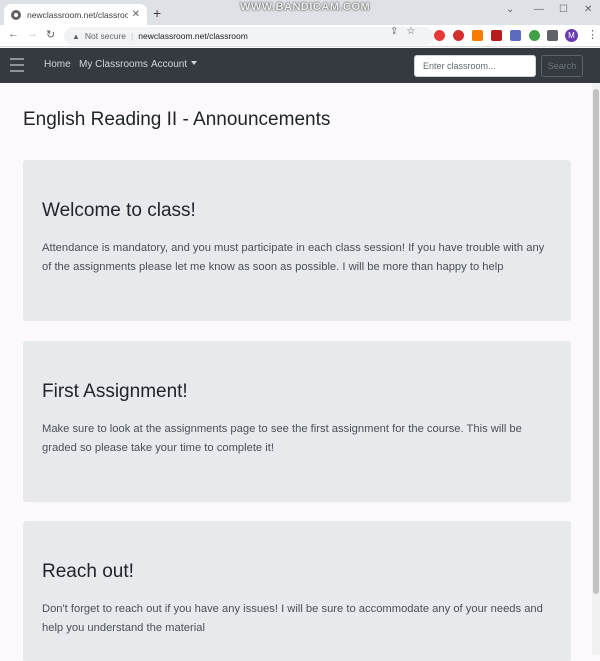  What do you see at coordinates (13, 34) in the screenshot?
I see `back-arrow-icon: ←` at bounding box center [13, 34].